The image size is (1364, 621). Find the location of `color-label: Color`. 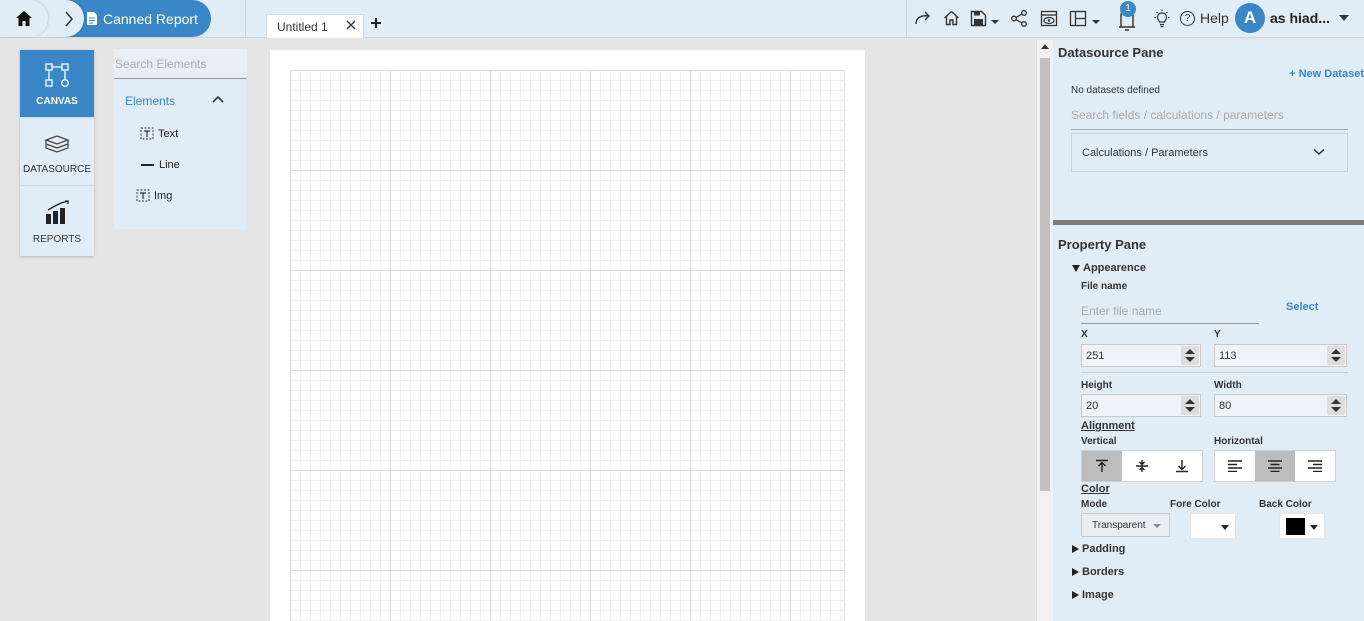

color-label: Color is located at coordinates (1095, 489).